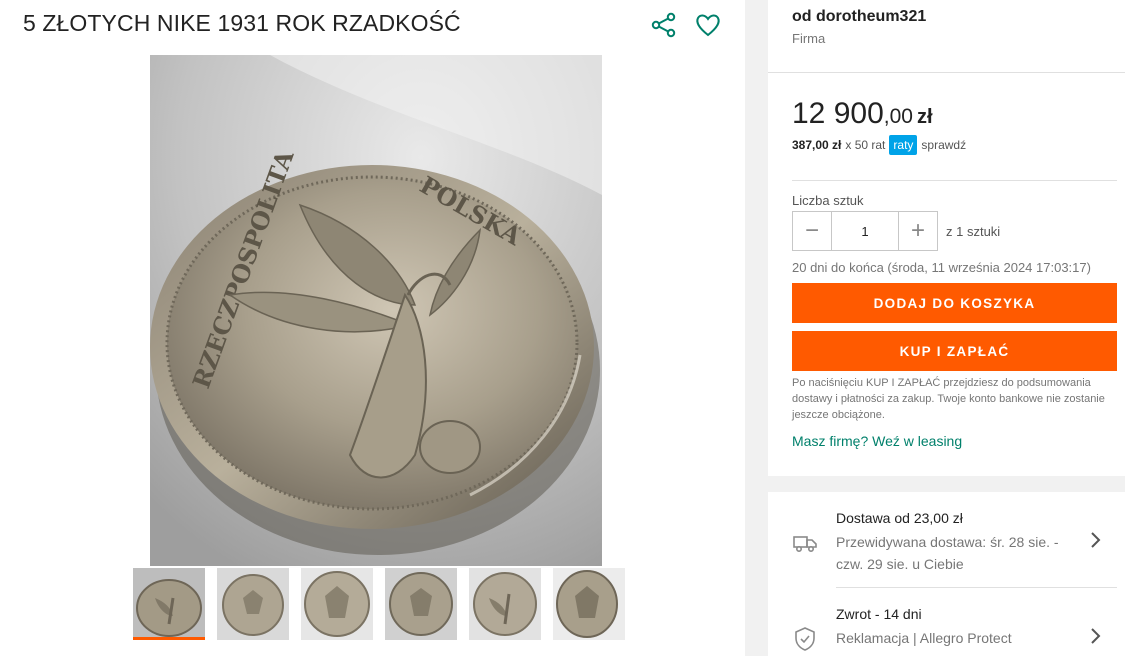 The image size is (1125, 656). What do you see at coordinates (859, 17) in the screenshot?
I see `seller-name: od dorotheum321` at bounding box center [859, 17].